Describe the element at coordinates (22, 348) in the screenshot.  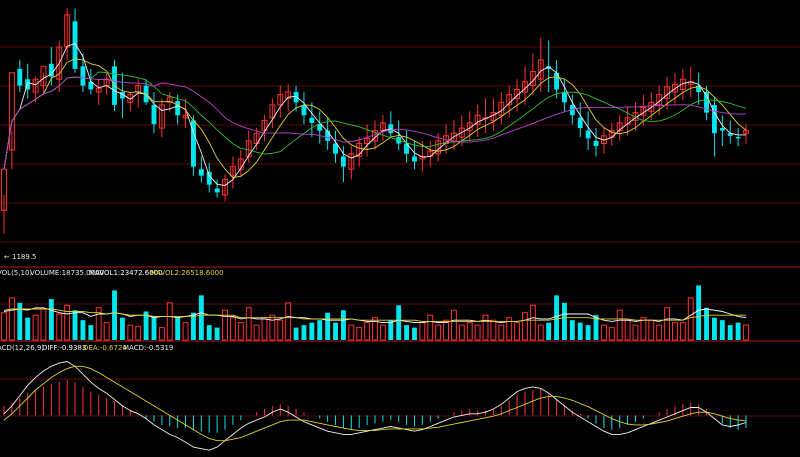
I see `macd-header-prefix: ACD(12,26,9)` at that location.